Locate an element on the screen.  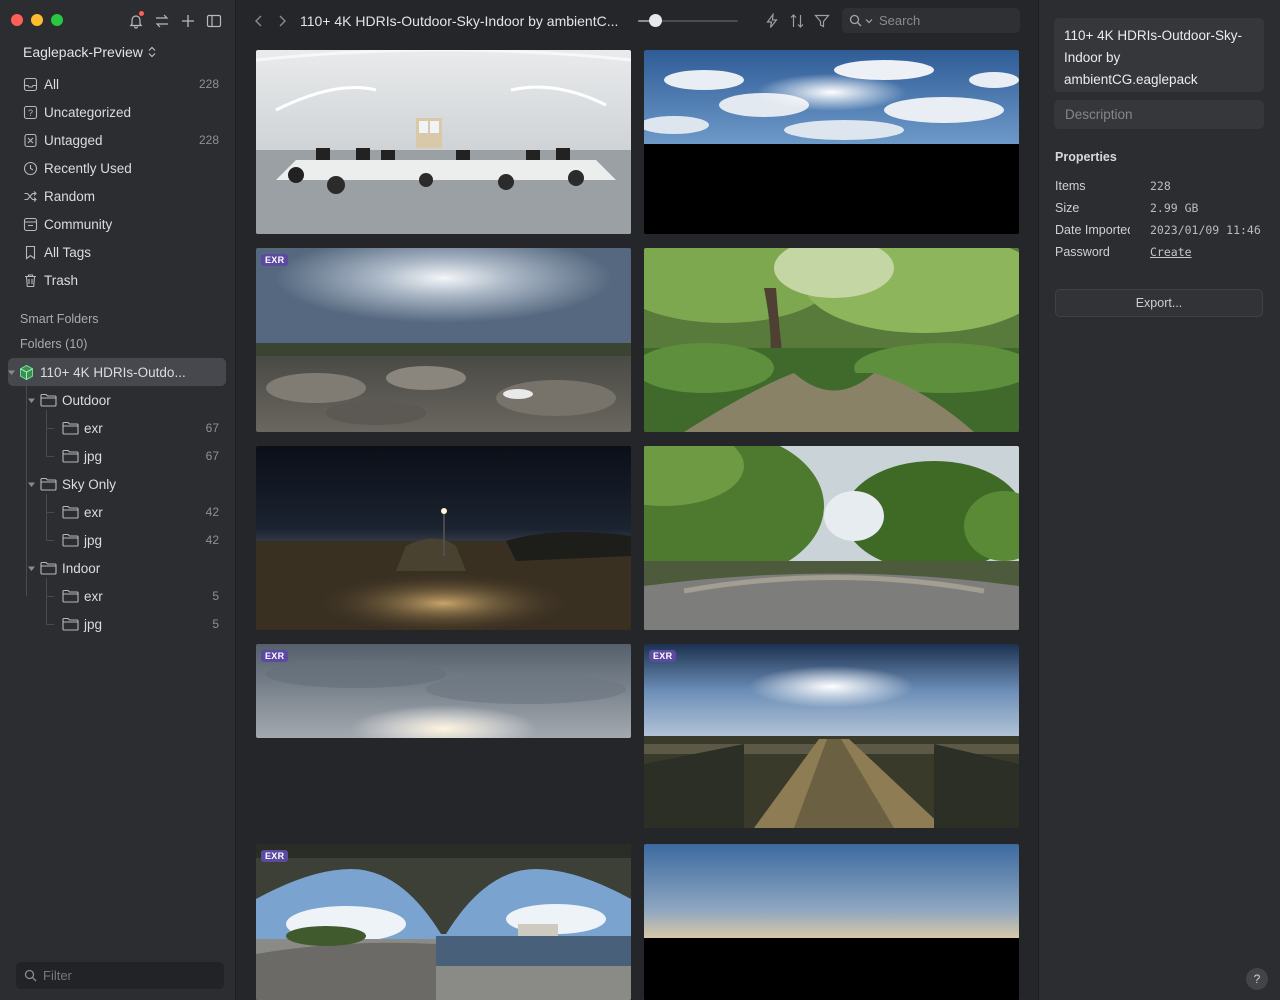
folders-heading: Folders (10) is located at coordinates (53, 344).